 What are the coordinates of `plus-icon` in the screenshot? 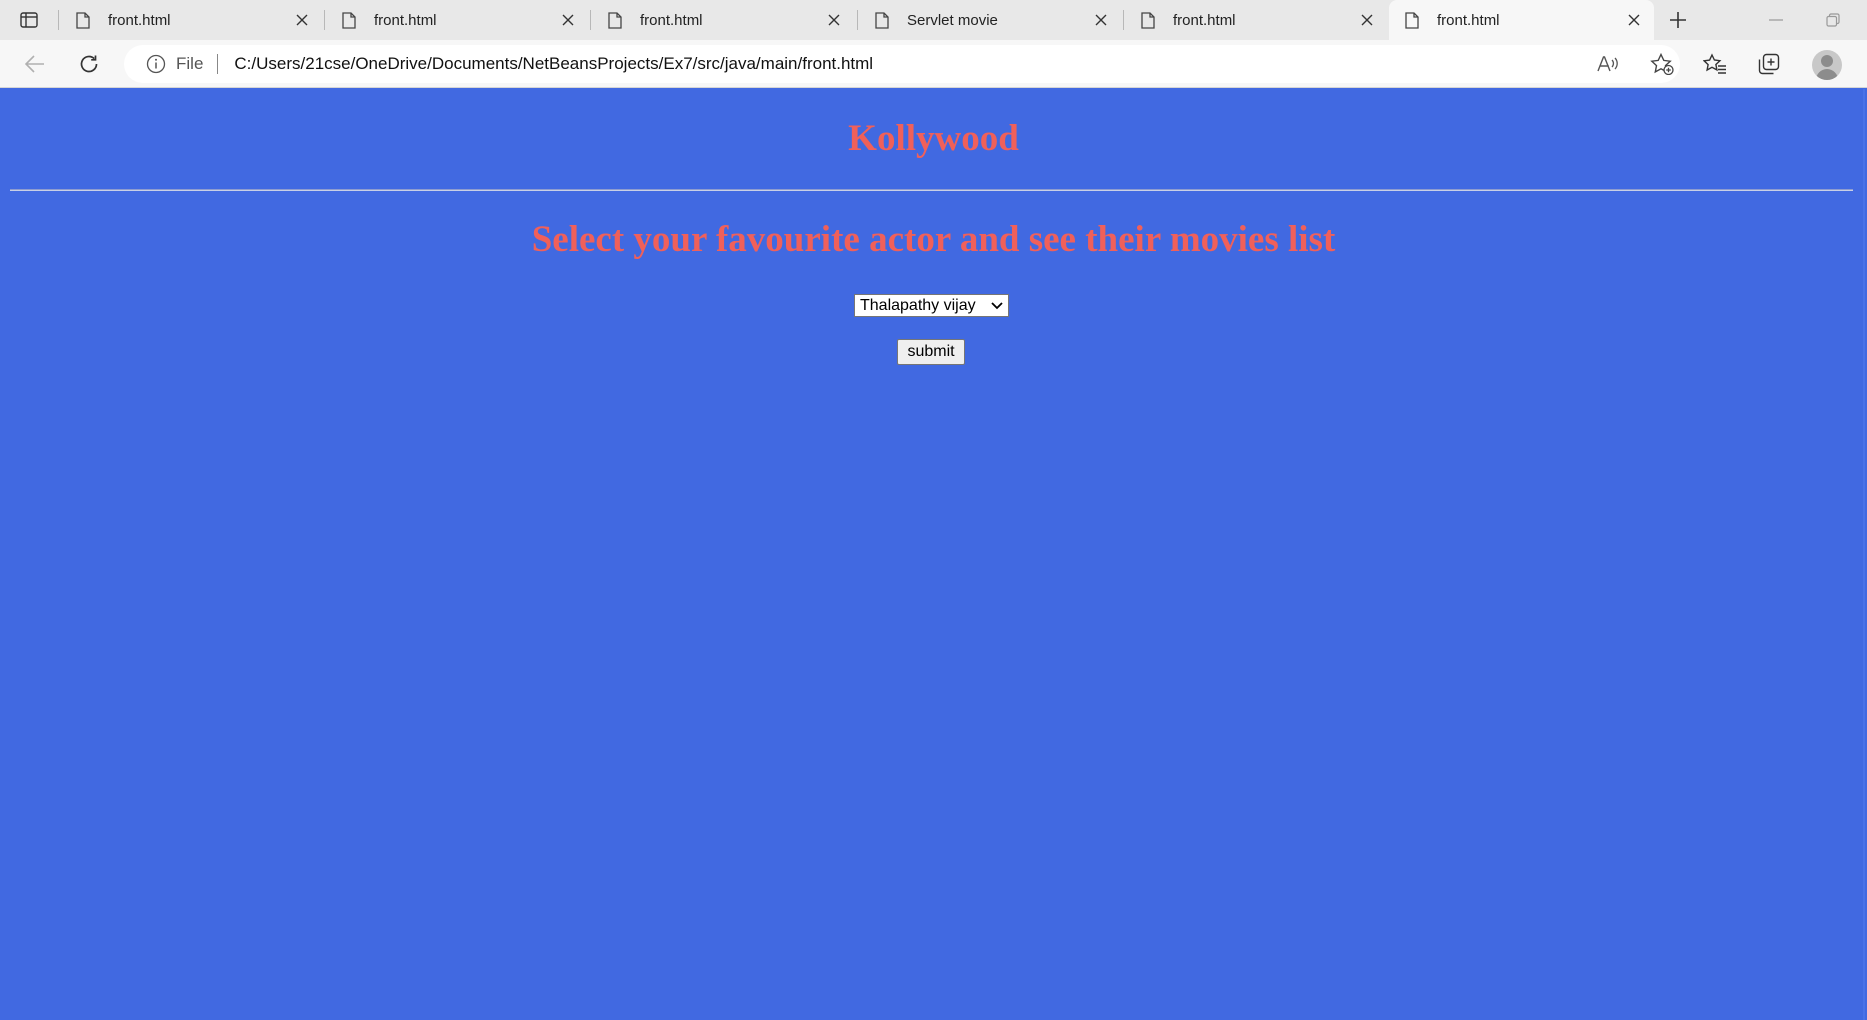 It's located at (1678, 20).